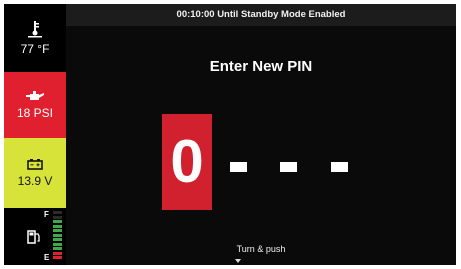  What do you see at coordinates (47, 257) in the screenshot?
I see `fuel-empty-label: E` at bounding box center [47, 257].